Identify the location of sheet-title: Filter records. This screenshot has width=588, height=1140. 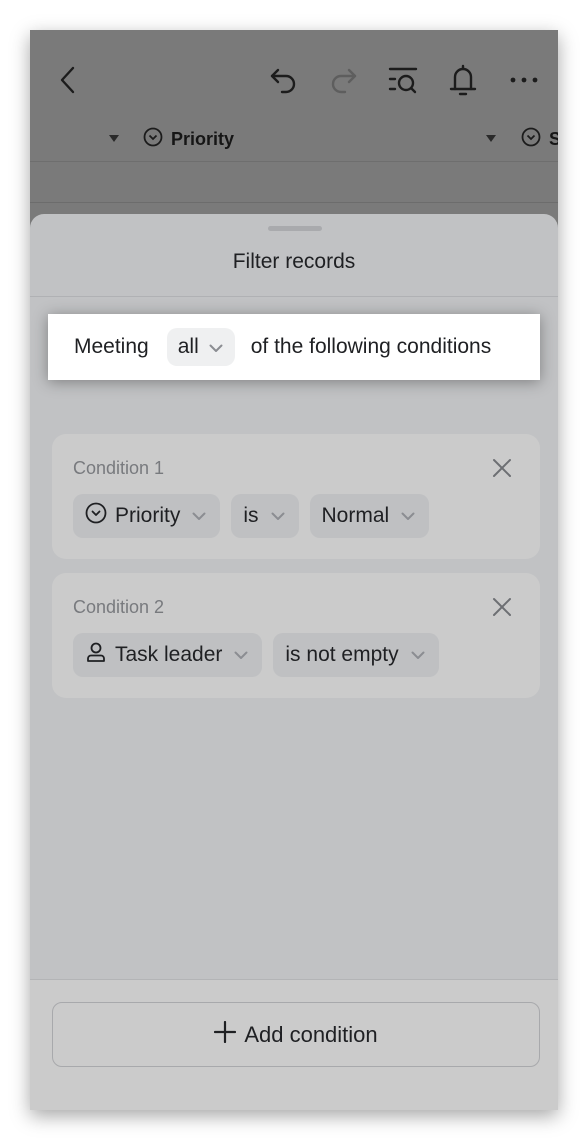
(294, 261).